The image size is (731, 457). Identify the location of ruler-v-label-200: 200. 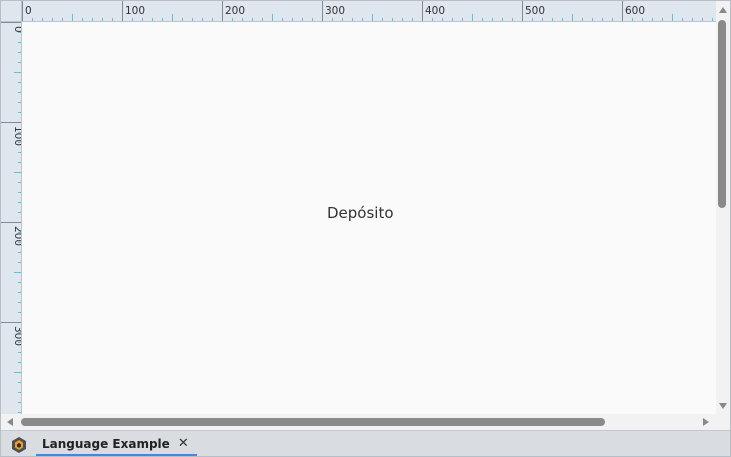
(17, 236).